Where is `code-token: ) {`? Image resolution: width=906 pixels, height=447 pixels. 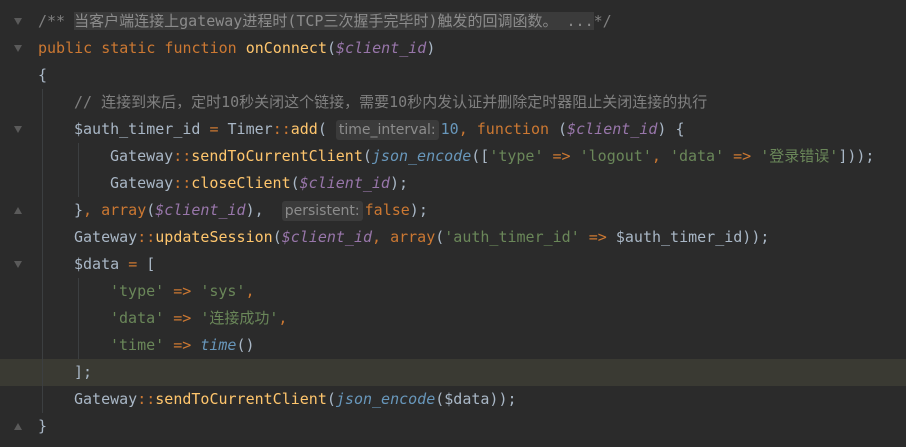
code-token: ) { is located at coordinates (671, 129).